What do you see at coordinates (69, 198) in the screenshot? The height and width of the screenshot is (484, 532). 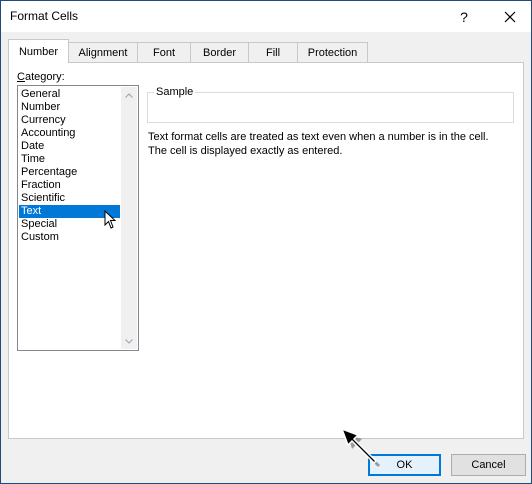 I see `category-item-scientific: Scientific` at bounding box center [69, 198].